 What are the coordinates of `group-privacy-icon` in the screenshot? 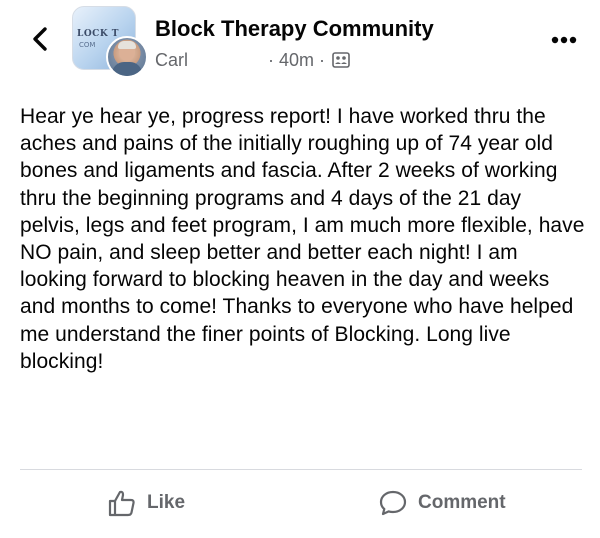 It's located at (341, 60).